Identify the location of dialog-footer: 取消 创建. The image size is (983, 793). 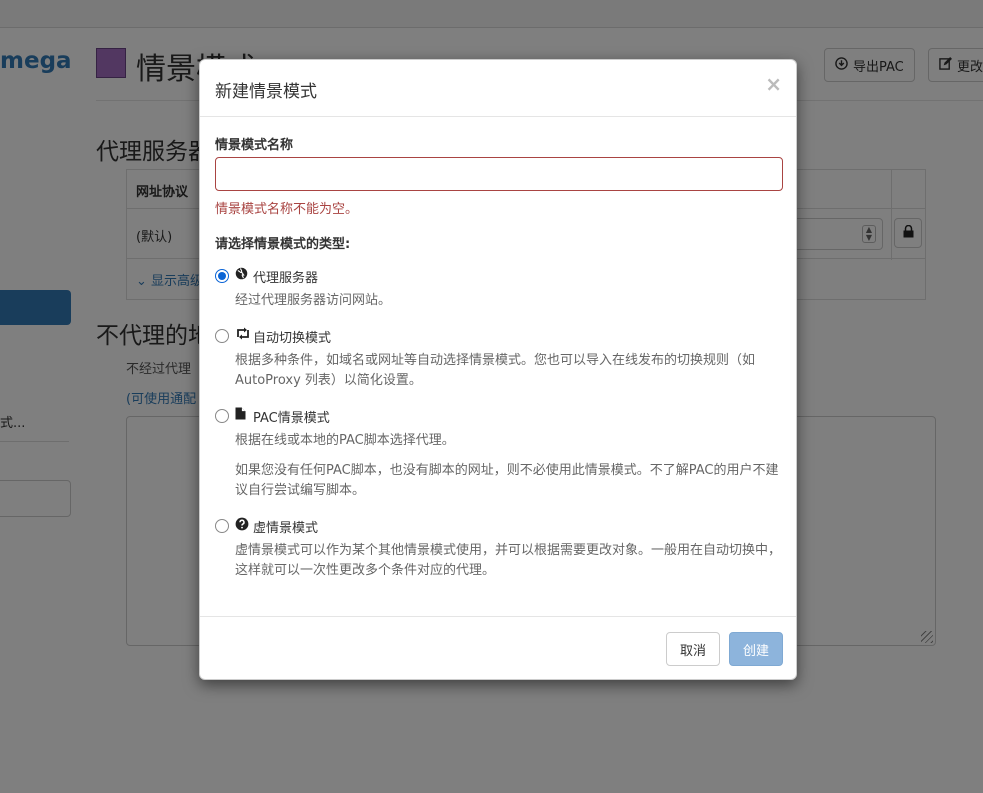
(498, 648).